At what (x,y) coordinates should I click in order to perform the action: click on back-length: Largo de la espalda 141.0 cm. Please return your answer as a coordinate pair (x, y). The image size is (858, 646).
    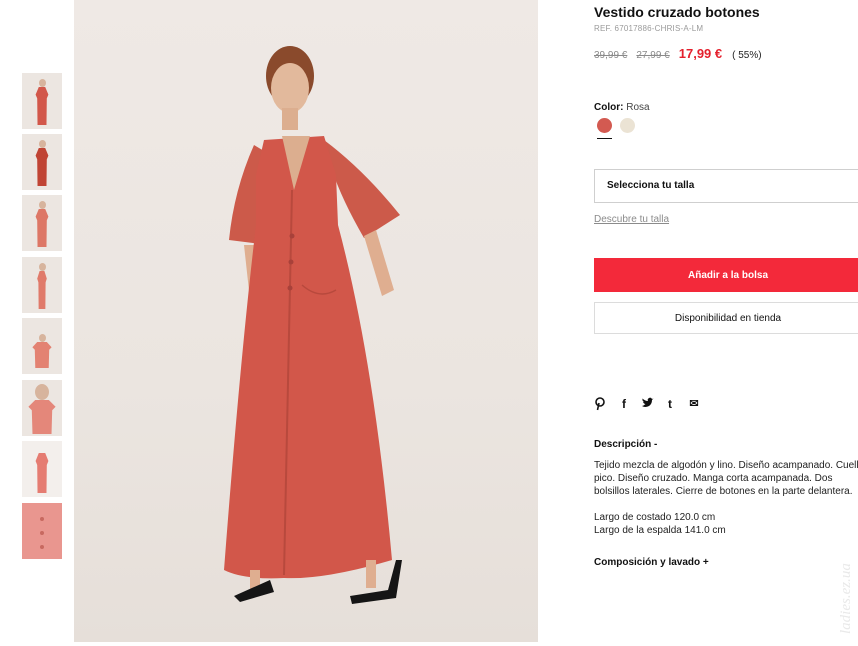
    Looking at the image, I should click on (660, 530).